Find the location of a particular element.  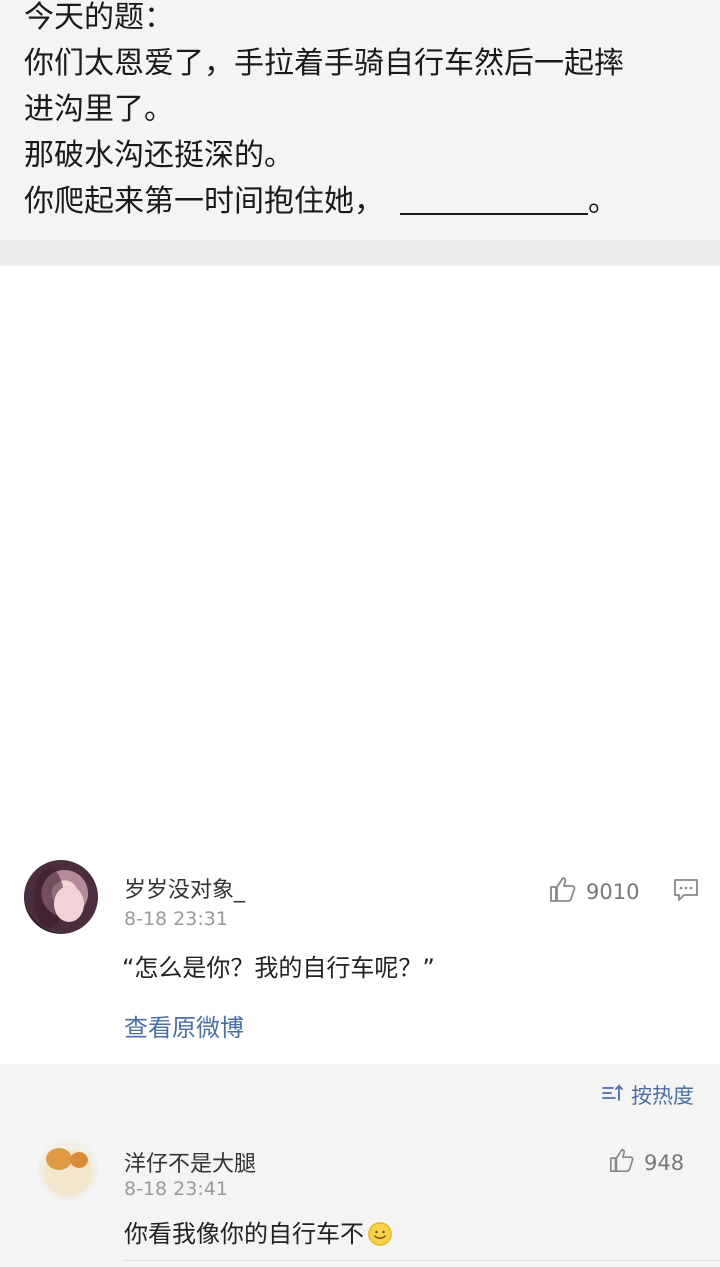

fill-blank is located at coordinates (494, 214).